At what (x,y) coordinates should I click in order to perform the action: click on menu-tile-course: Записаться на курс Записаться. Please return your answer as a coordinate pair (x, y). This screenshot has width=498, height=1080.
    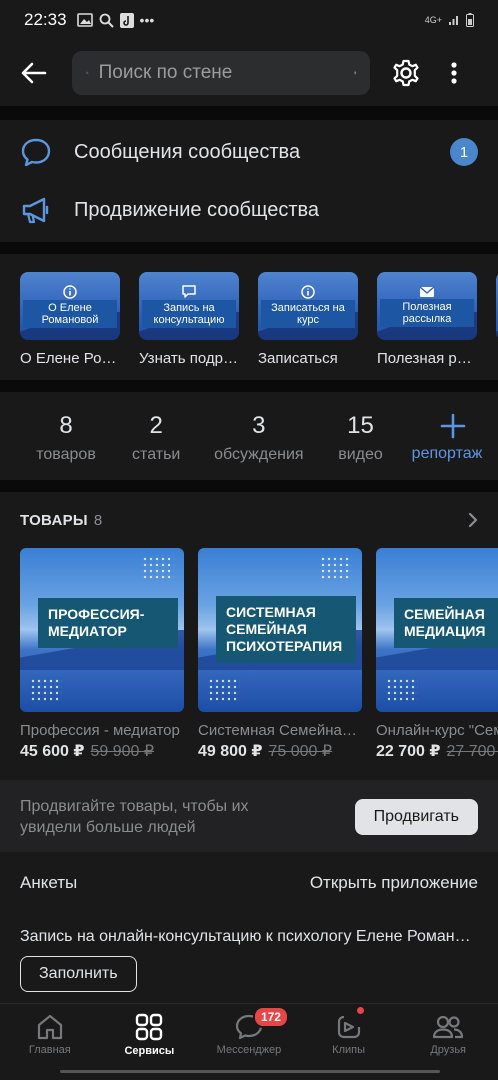
    Looking at the image, I should click on (308, 319).